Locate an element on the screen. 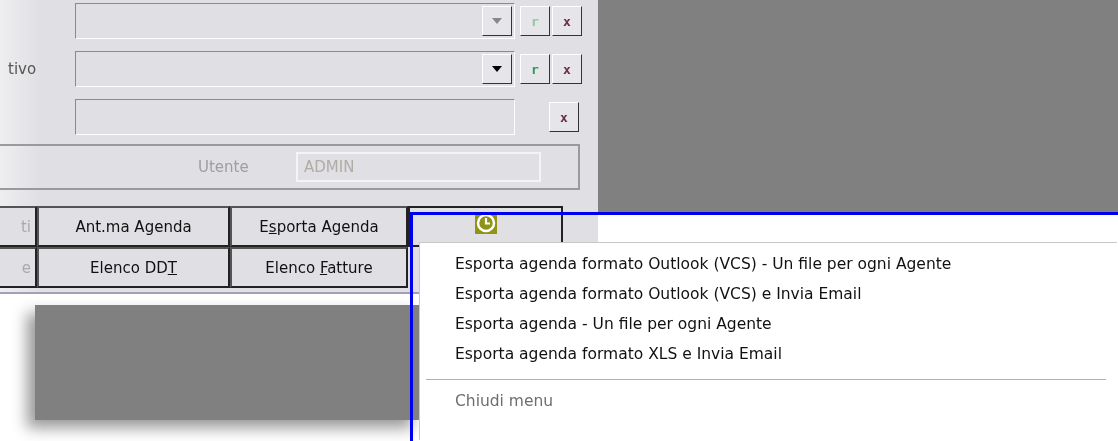 Image resolution: width=1118 pixels, height=441 pixels. menu-item: Esporta agenda - Un file per ogni Agente is located at coordinates (596, 324).